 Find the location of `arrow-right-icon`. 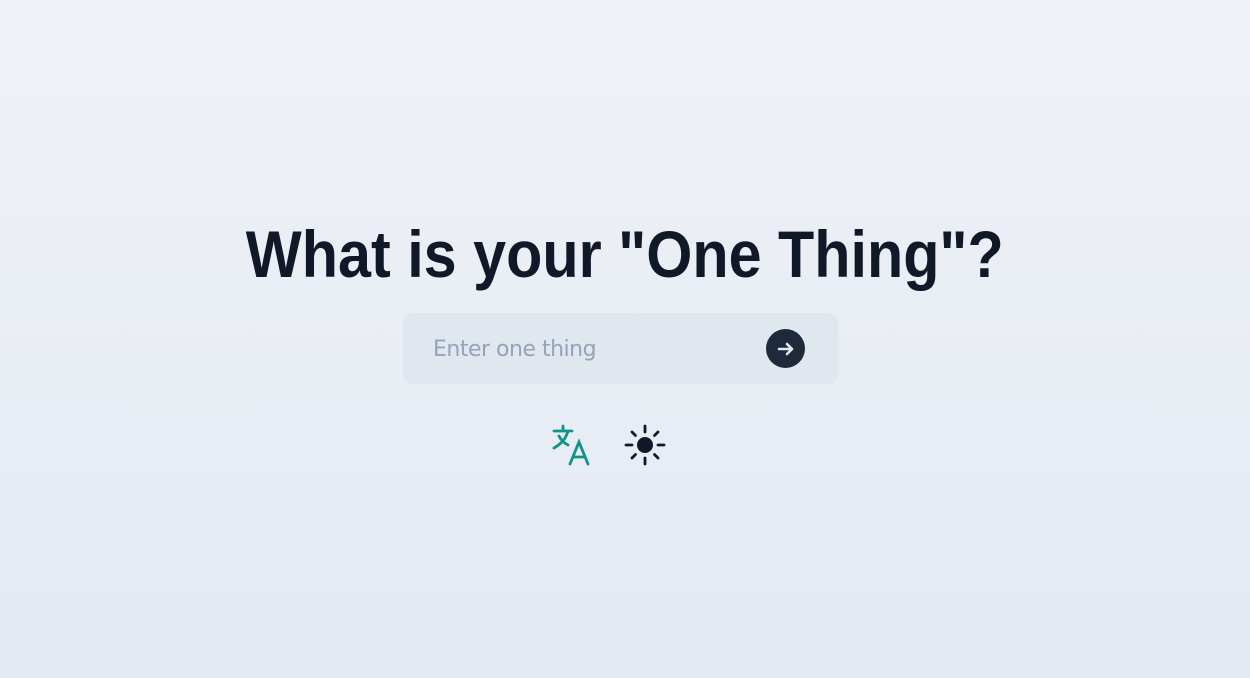

arrow-right-icon is located at coordinates (785, 348).